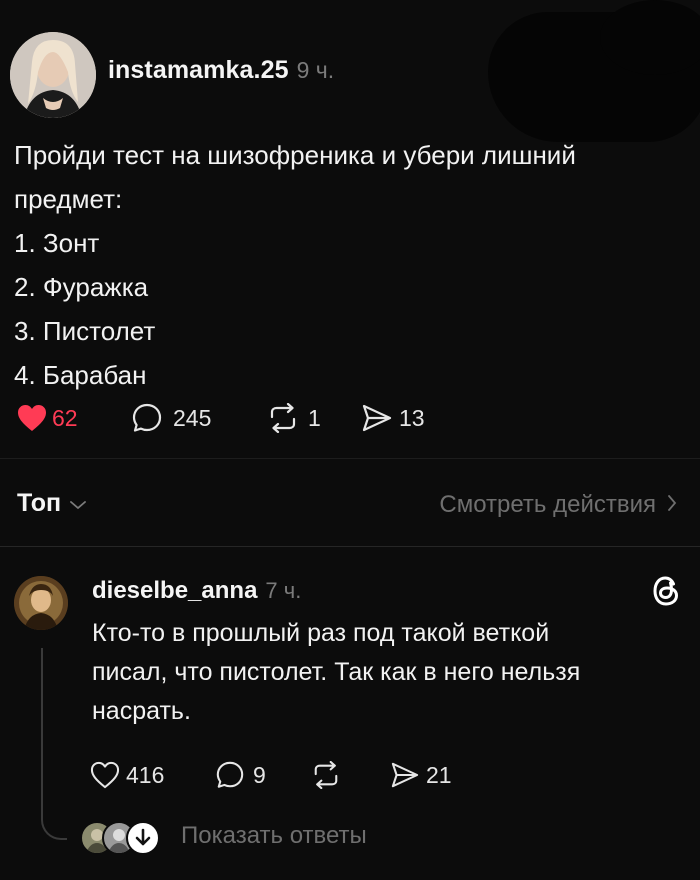  I want to click on repost-button: 1, so click(313, 418).